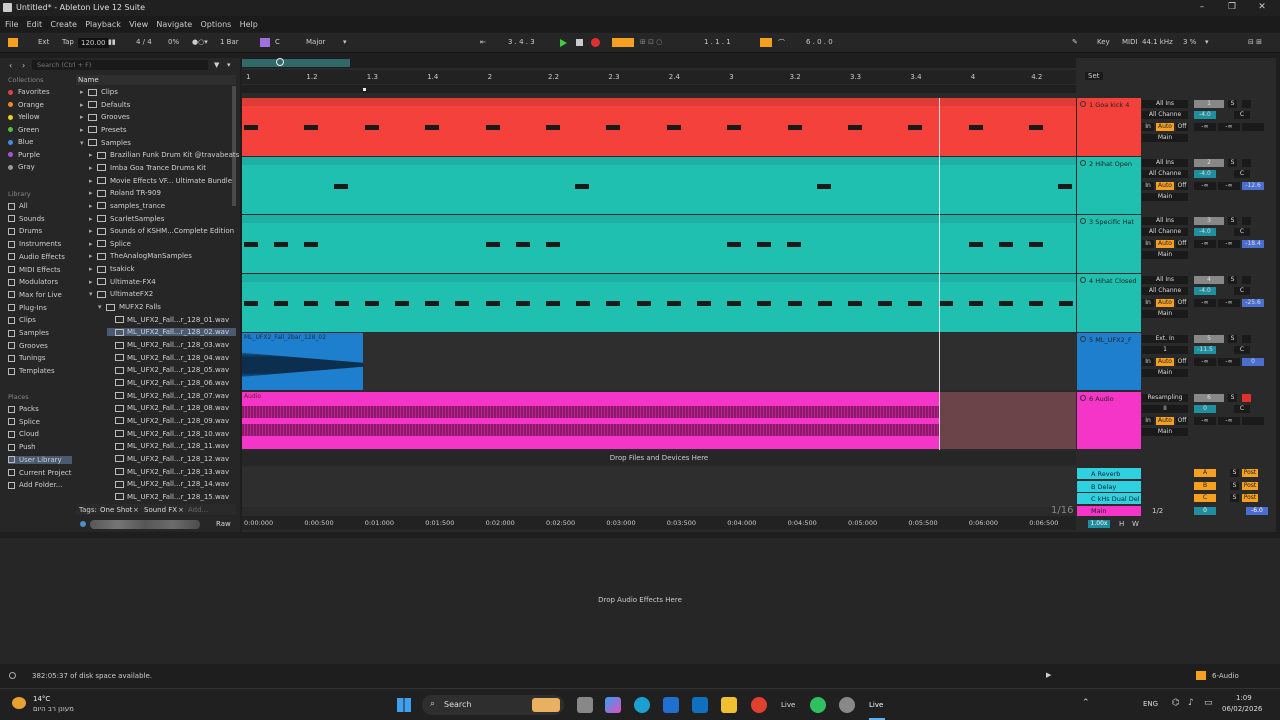 Image resolution: width=1280 pixels, height=720 pixels. Describe the element at coordinates (759, 705) in the screenshot. I see `chrome-icon` at that location.